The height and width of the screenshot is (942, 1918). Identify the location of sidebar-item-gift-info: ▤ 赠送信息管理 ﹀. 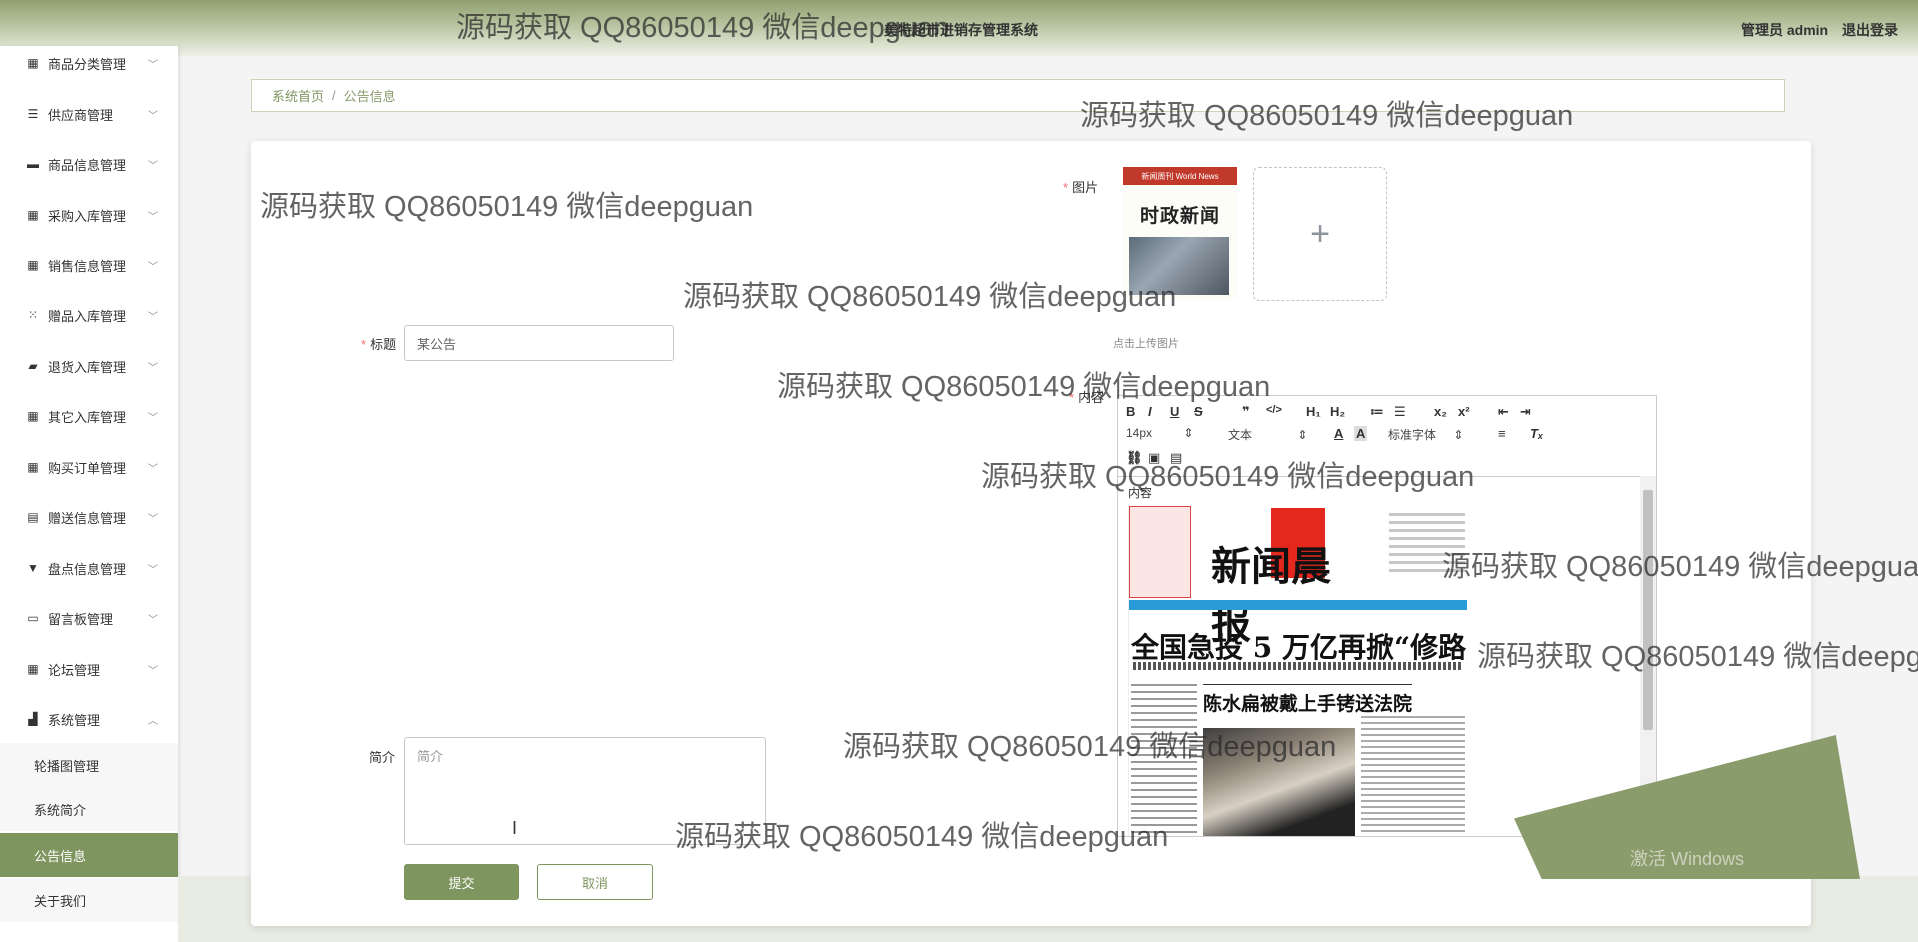
(89, 517).